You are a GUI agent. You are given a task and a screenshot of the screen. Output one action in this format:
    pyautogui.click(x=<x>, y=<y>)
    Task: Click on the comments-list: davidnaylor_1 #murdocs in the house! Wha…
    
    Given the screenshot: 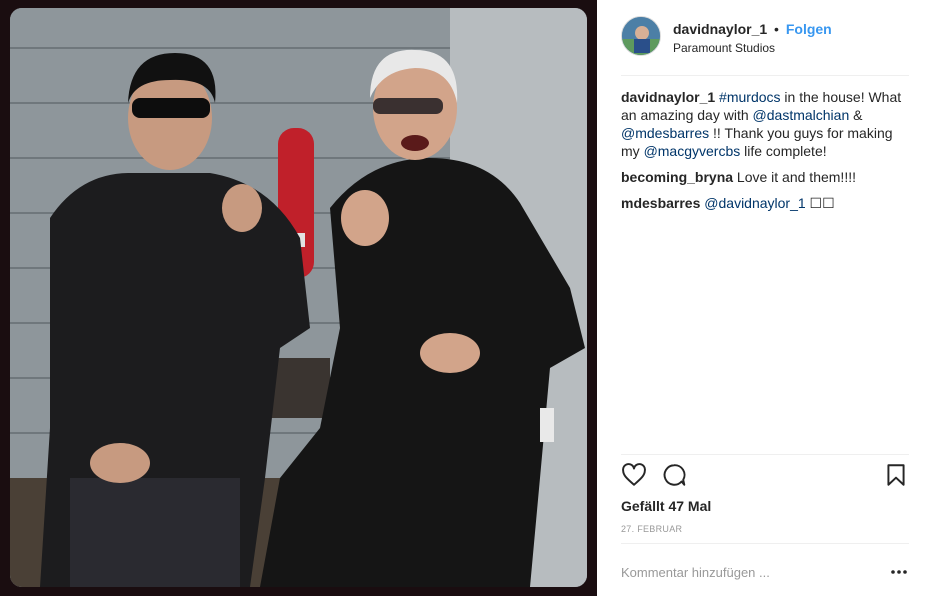 What is the action you would take?
    pyautogui.click(x=766, y=154)
    